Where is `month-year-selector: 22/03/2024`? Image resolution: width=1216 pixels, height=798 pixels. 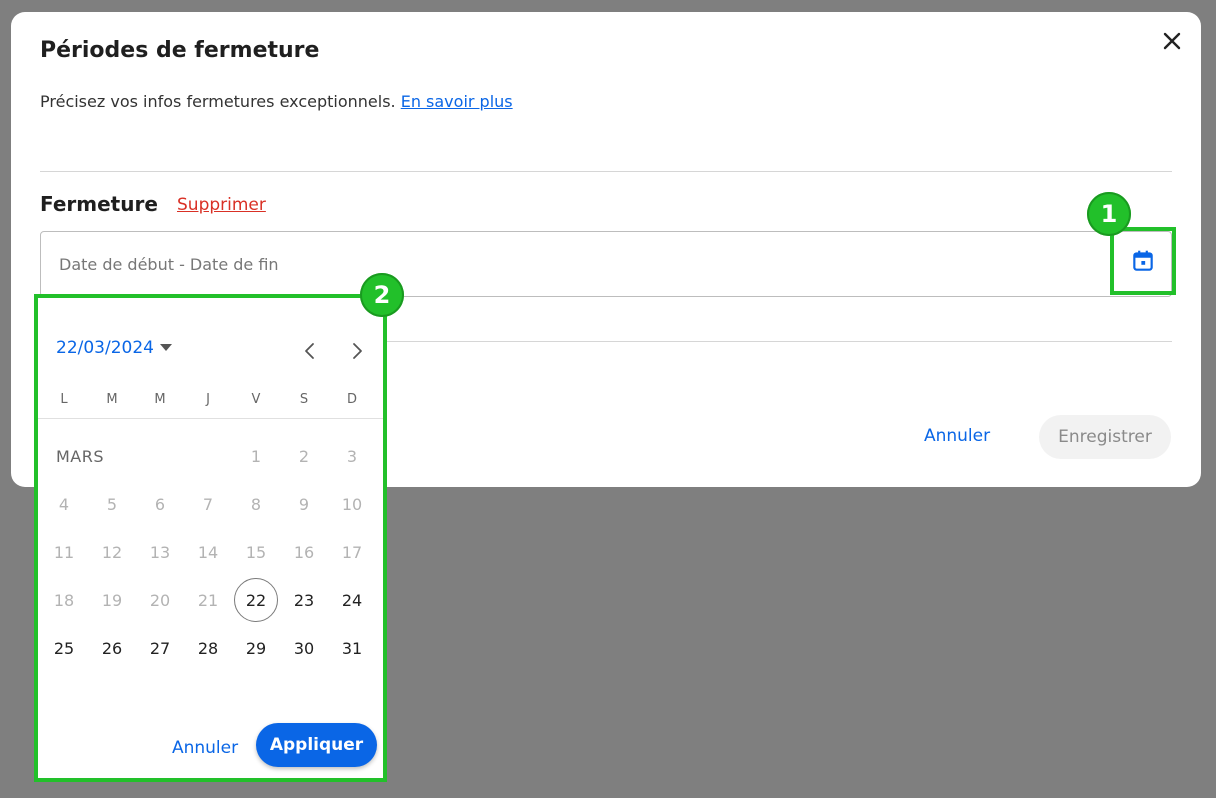 month-year-selector: 22/03/2024 is located at coordinates (114, 348).